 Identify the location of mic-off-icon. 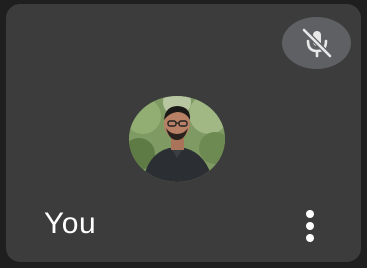
(316, 43).